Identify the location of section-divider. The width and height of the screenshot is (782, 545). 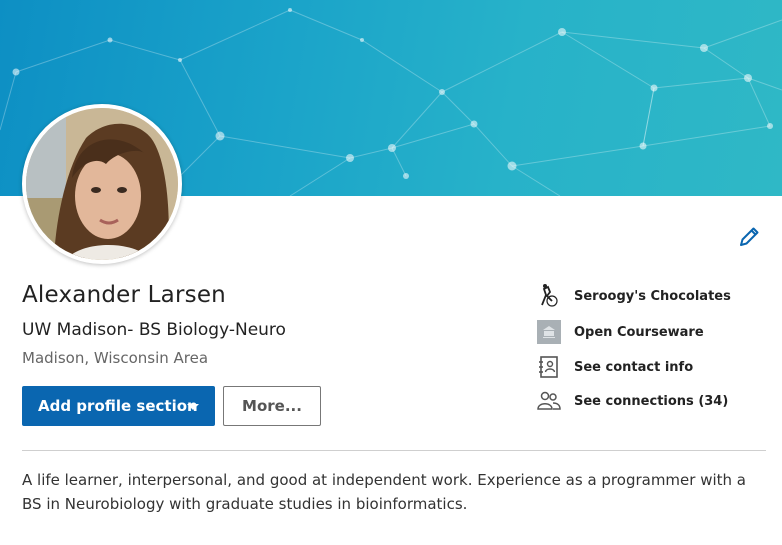
(394, 450).